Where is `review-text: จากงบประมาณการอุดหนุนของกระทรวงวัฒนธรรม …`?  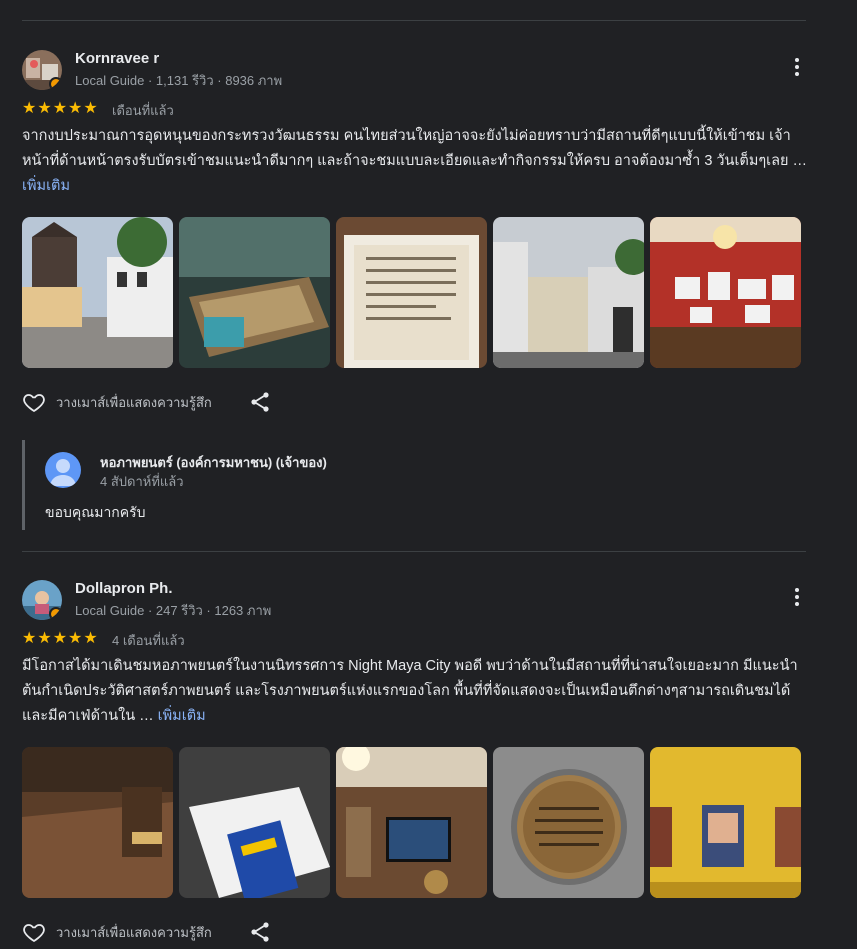 review-text: จากงบประมาณการอุดหนุนของกระทรวงวัฒนธรรม … is located at coordinates (417, 161).